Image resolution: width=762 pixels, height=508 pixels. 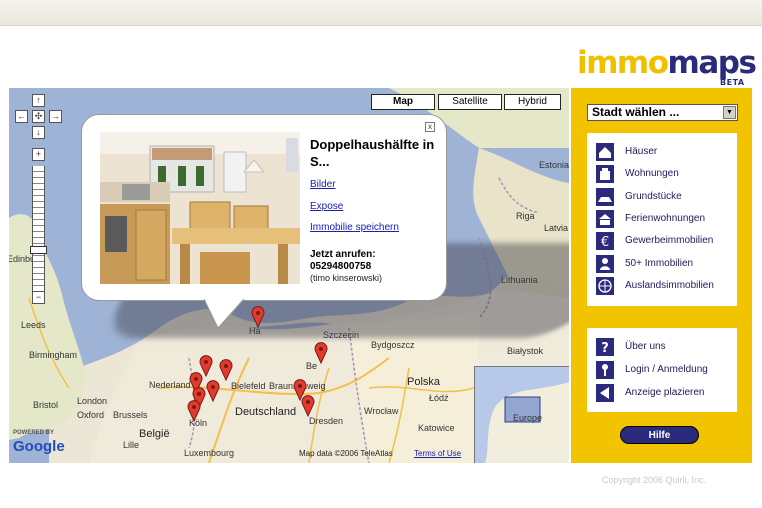 What do you see at coordinates (38, 116) in the screenshot?
I see `pan-center-button: ✣` at bounding box center [38, 116].